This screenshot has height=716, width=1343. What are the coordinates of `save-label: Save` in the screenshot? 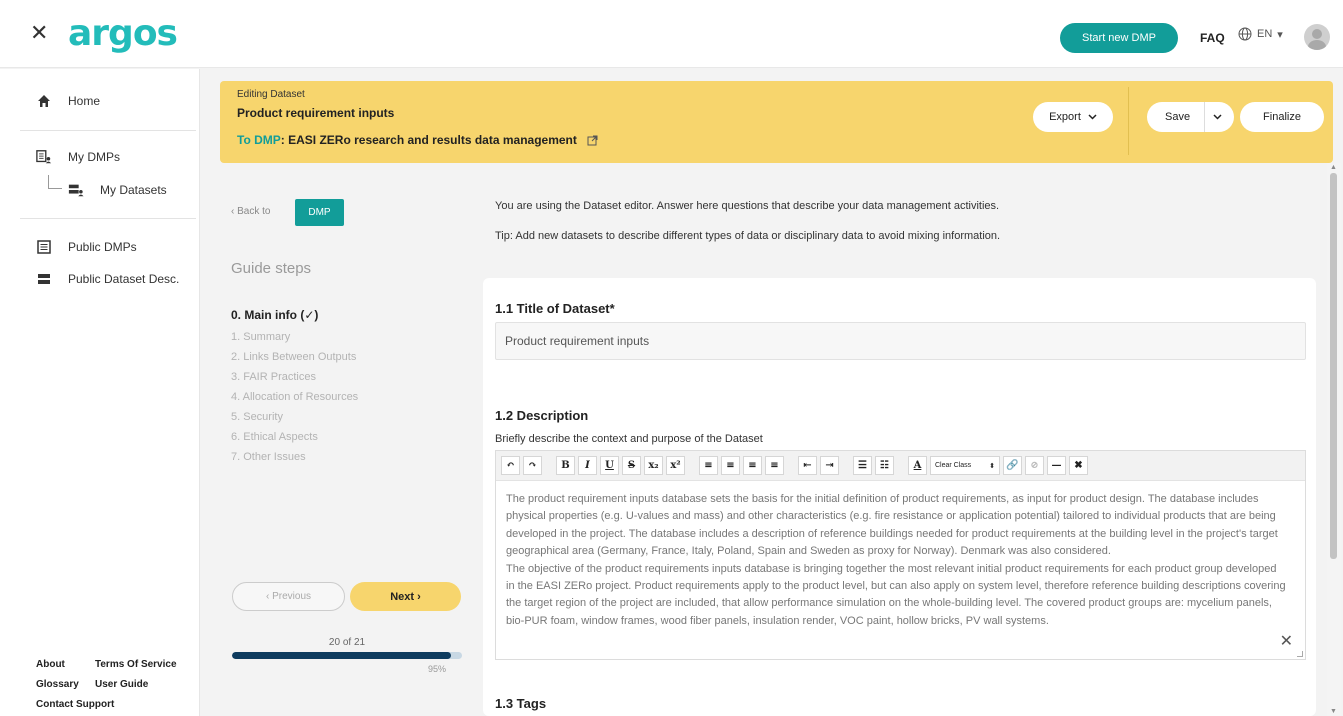 It's located at (1178, 117).